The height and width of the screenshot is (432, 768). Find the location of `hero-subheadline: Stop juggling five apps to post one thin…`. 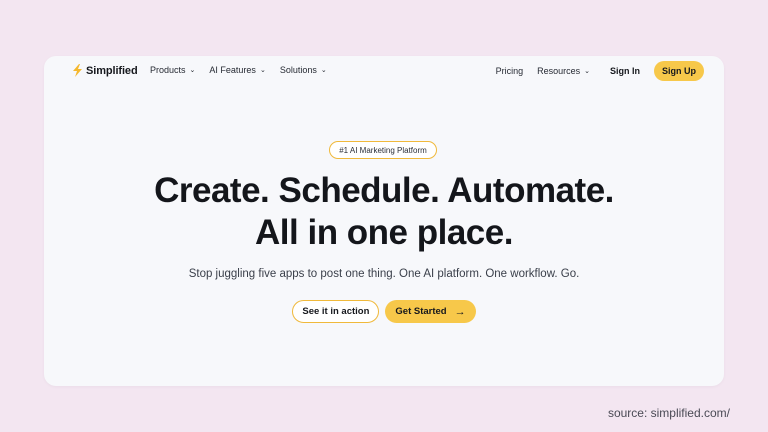

hero-subheadline: Stop juggling five apps to post one thin… is located at coordinates (384, 274).